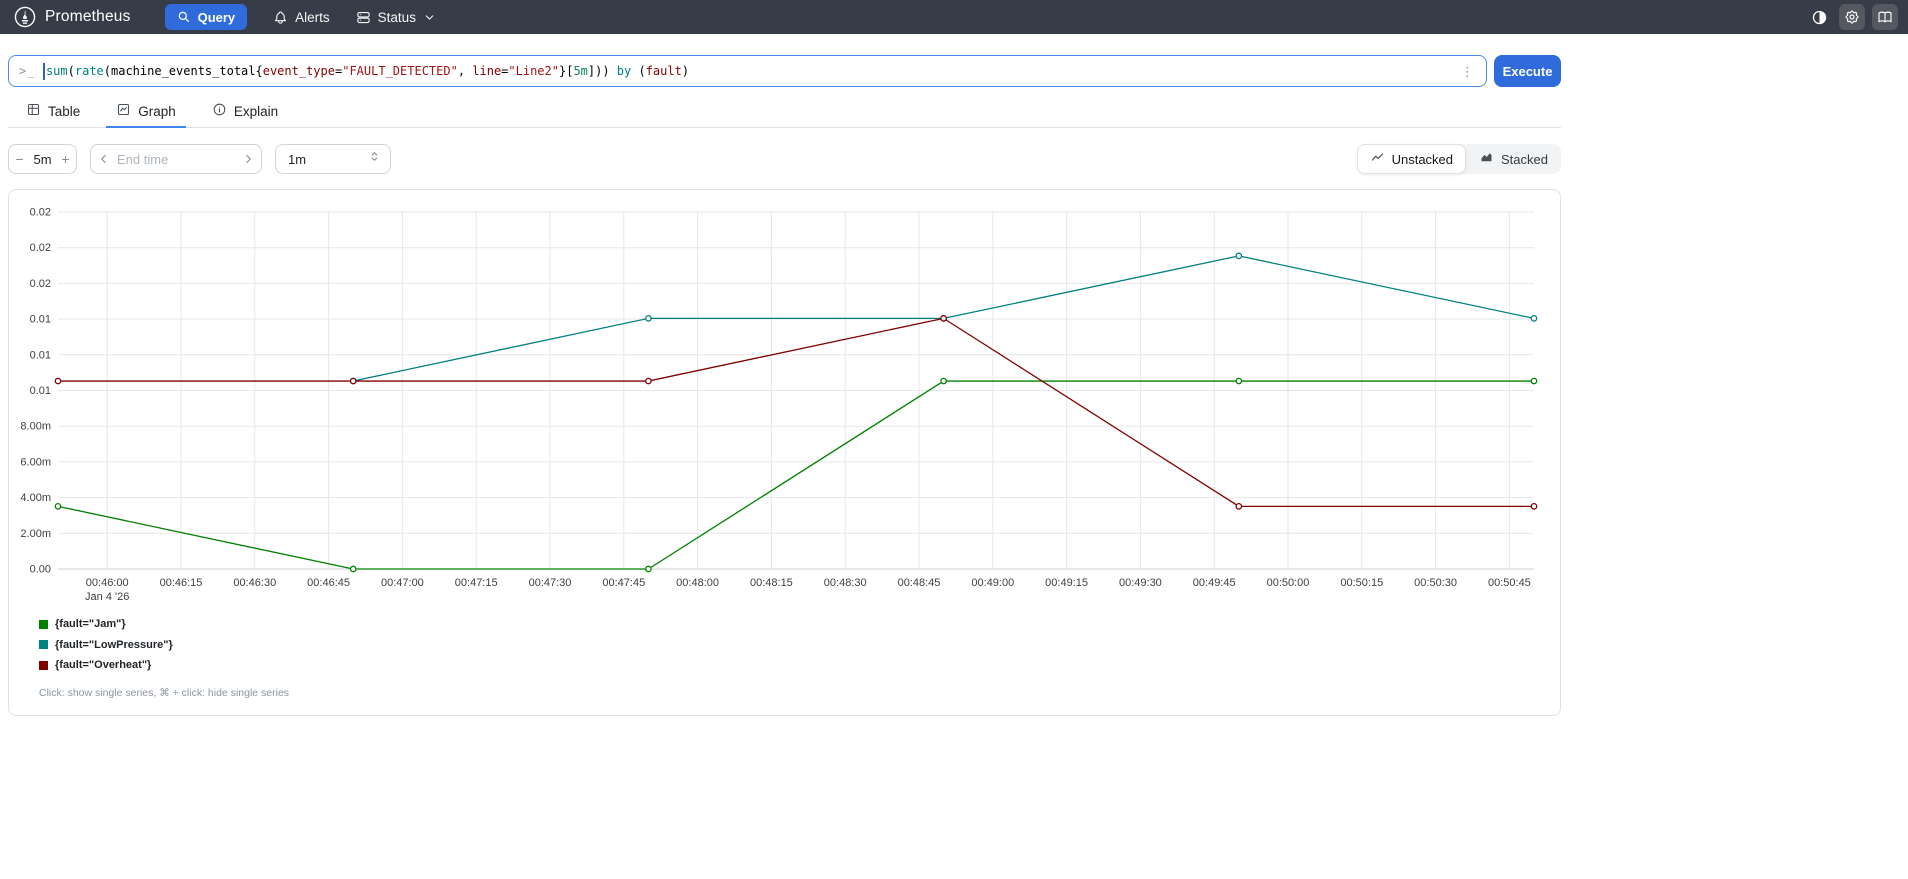 This screenshot has width=1908, height=879. What do you see at coordinates (845, 583) in the screenshot?
I see `x-tick-label: 00:48:30` at bounding box center [845, 583].